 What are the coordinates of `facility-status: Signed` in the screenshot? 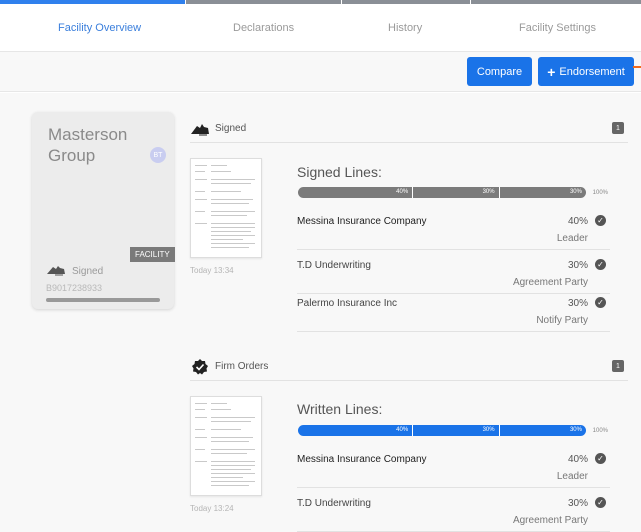 It's located at (74, 271).